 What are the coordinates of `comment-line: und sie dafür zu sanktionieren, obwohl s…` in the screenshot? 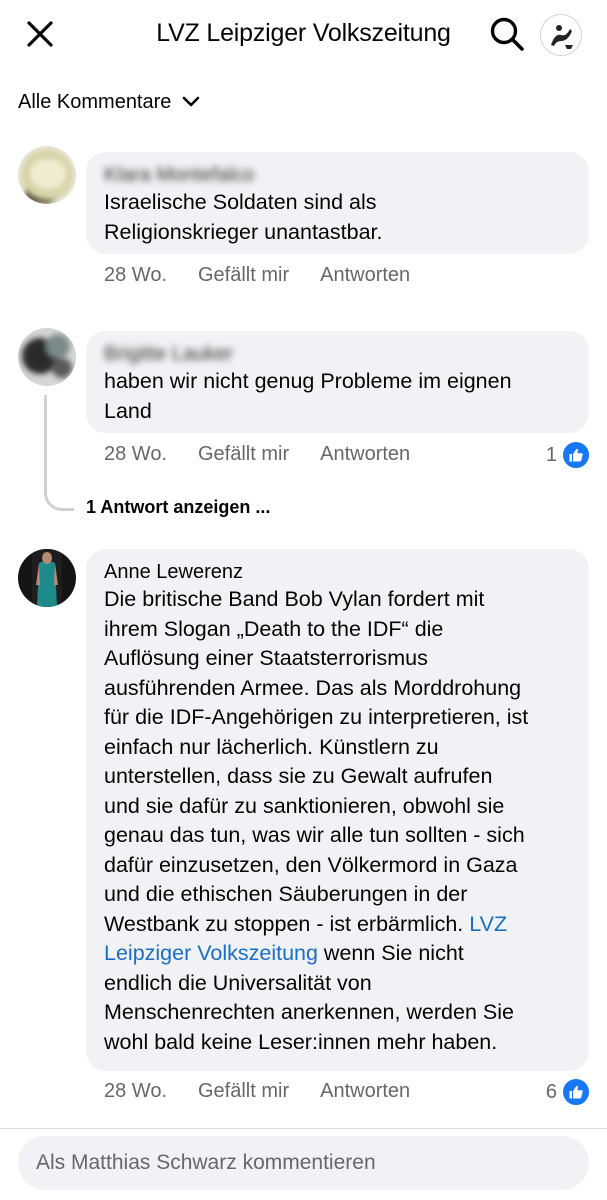 It's located at (304, 805).